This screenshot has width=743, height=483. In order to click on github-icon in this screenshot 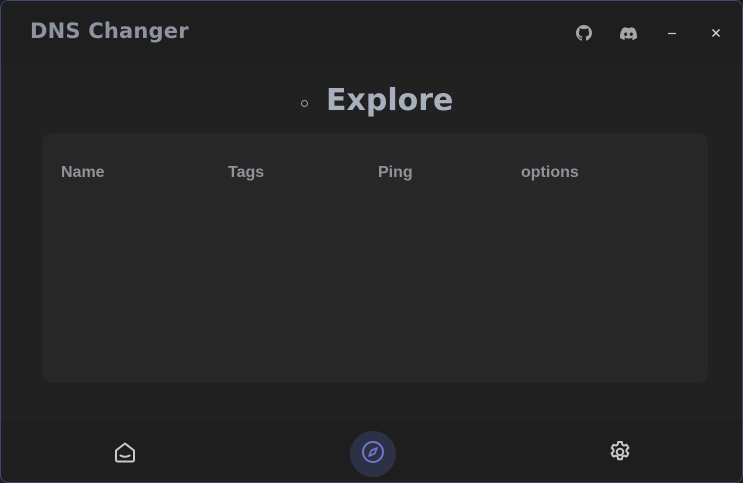, I will do `click(584, 33)`.